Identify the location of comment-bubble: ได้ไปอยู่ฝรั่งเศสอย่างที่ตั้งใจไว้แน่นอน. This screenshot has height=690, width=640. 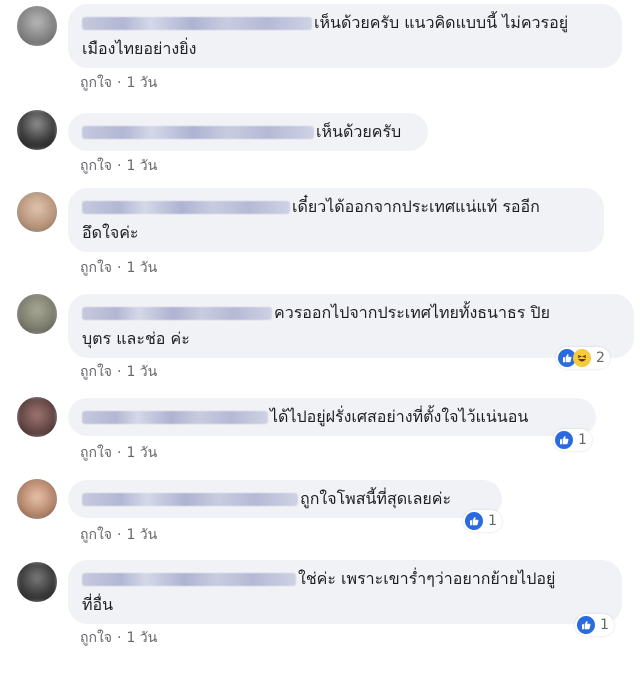
(332, 417).